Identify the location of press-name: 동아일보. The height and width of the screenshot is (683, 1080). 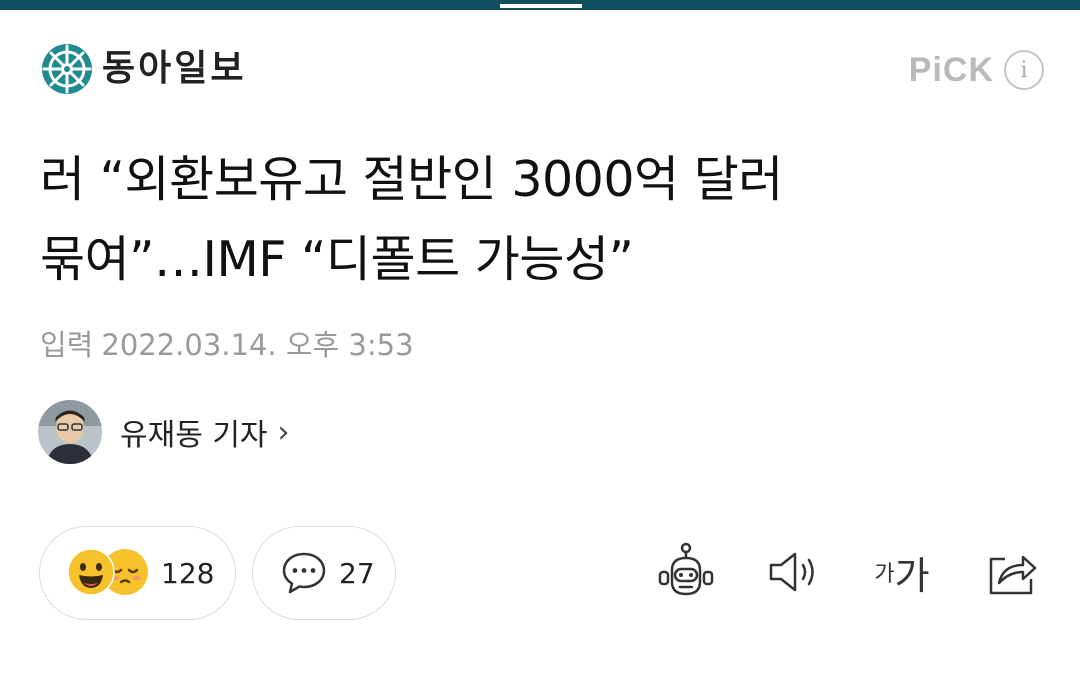
(174, 68).